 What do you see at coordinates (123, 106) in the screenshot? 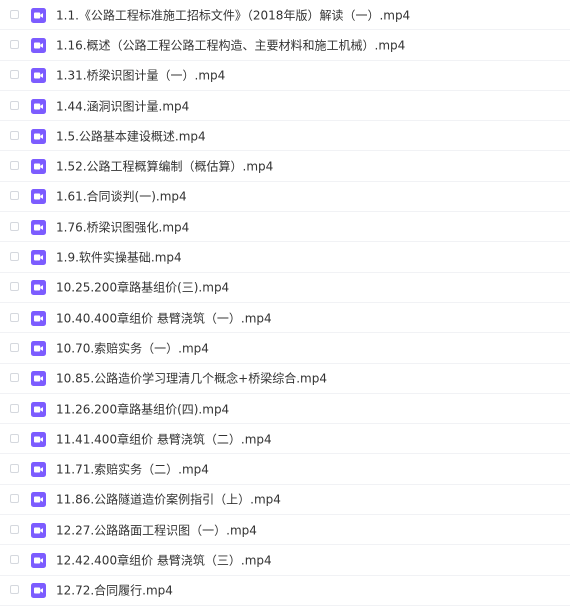
I see `file-name: 1.44.涵洞识图计量.mp4` at bounding box center [123, 106].